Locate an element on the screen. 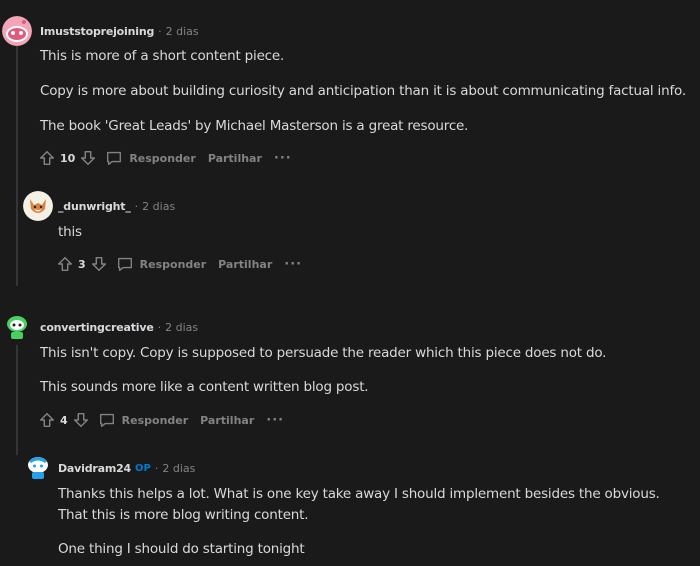 This screenshot has width=700, height=566. username: Davidram24 is located at coordinates (94, 468).